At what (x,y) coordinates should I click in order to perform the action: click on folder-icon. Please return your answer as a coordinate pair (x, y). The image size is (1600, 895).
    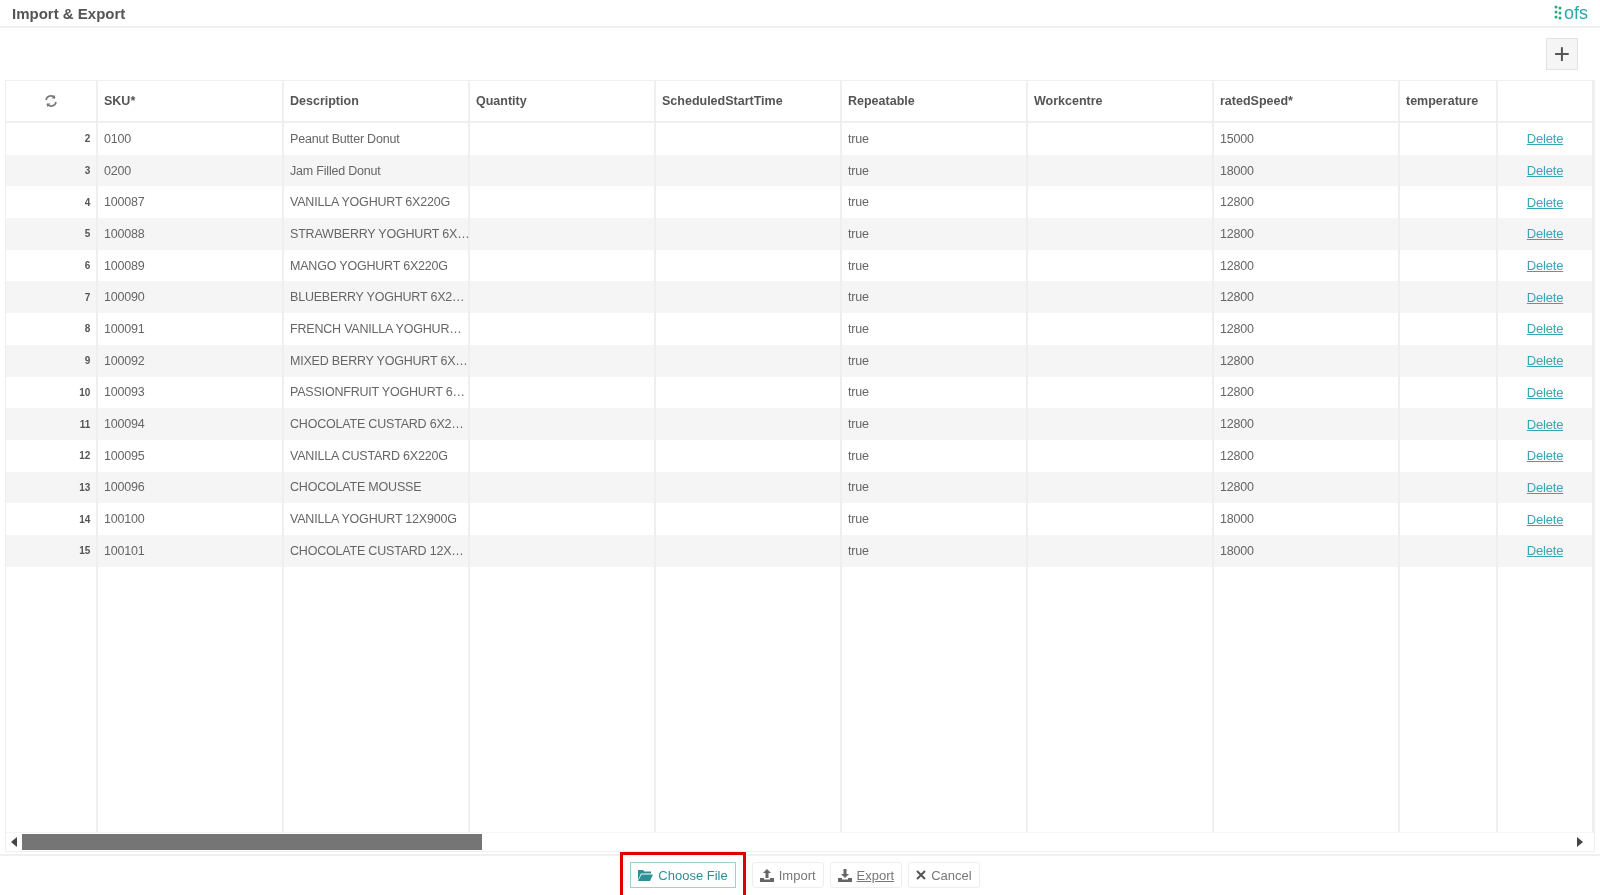
    Looking at the image, I should click on (646, 875).